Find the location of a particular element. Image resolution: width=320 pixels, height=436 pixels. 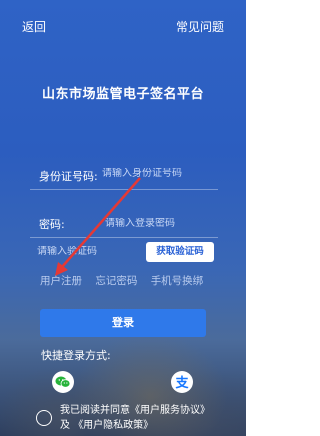

login-button: 登录 is located at coordinates (123, 323).